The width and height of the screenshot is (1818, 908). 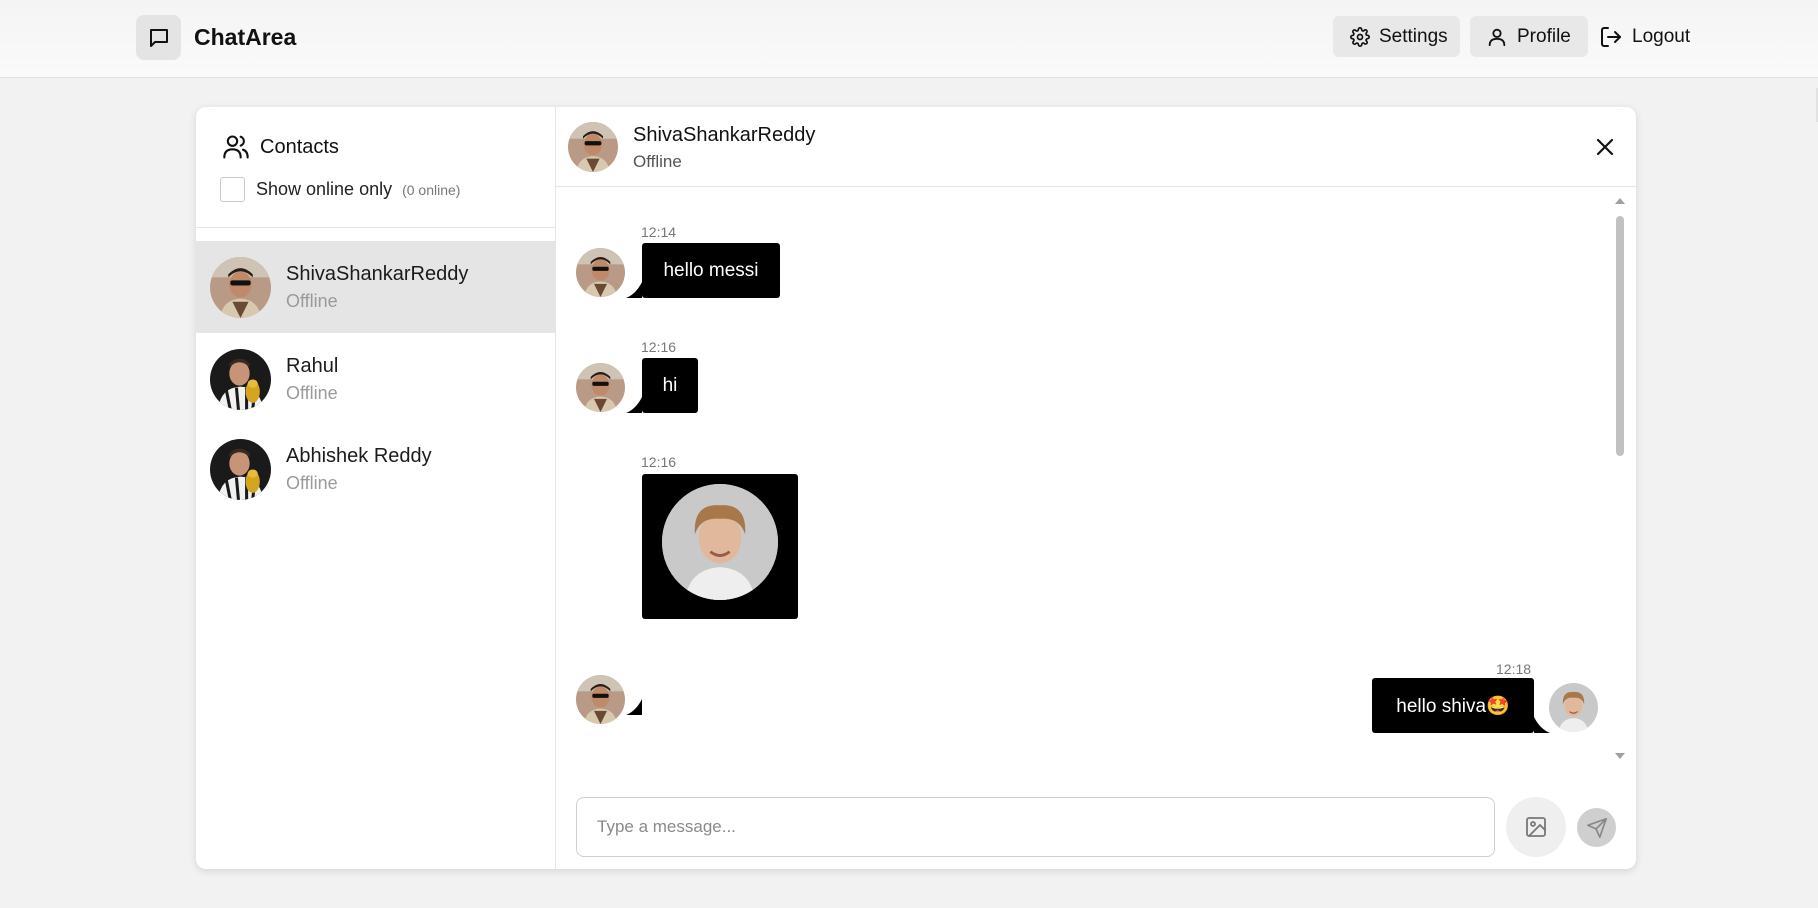 What do you see at coordinates (245, 37) in the screenshot?
I see `app-name: ChatArea` at bounding box center [245, 37].